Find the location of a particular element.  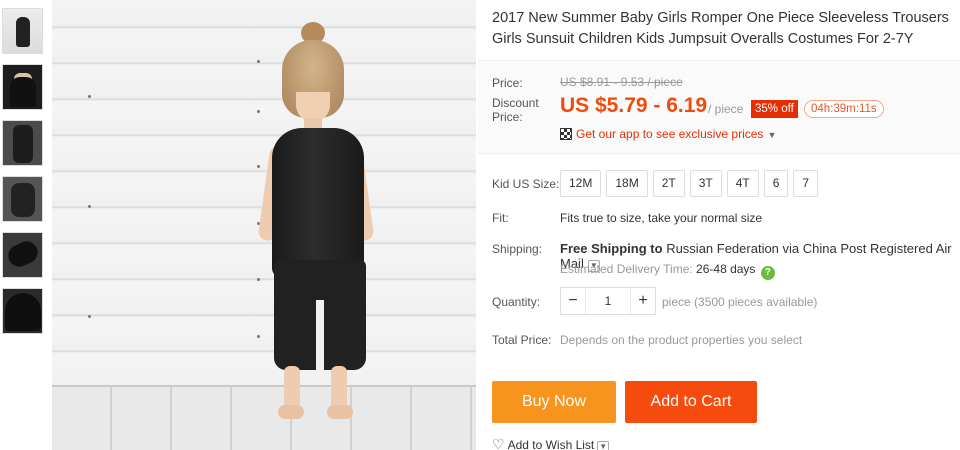

discount-price-label: Discount Price: is located at coordinates (515, 110).